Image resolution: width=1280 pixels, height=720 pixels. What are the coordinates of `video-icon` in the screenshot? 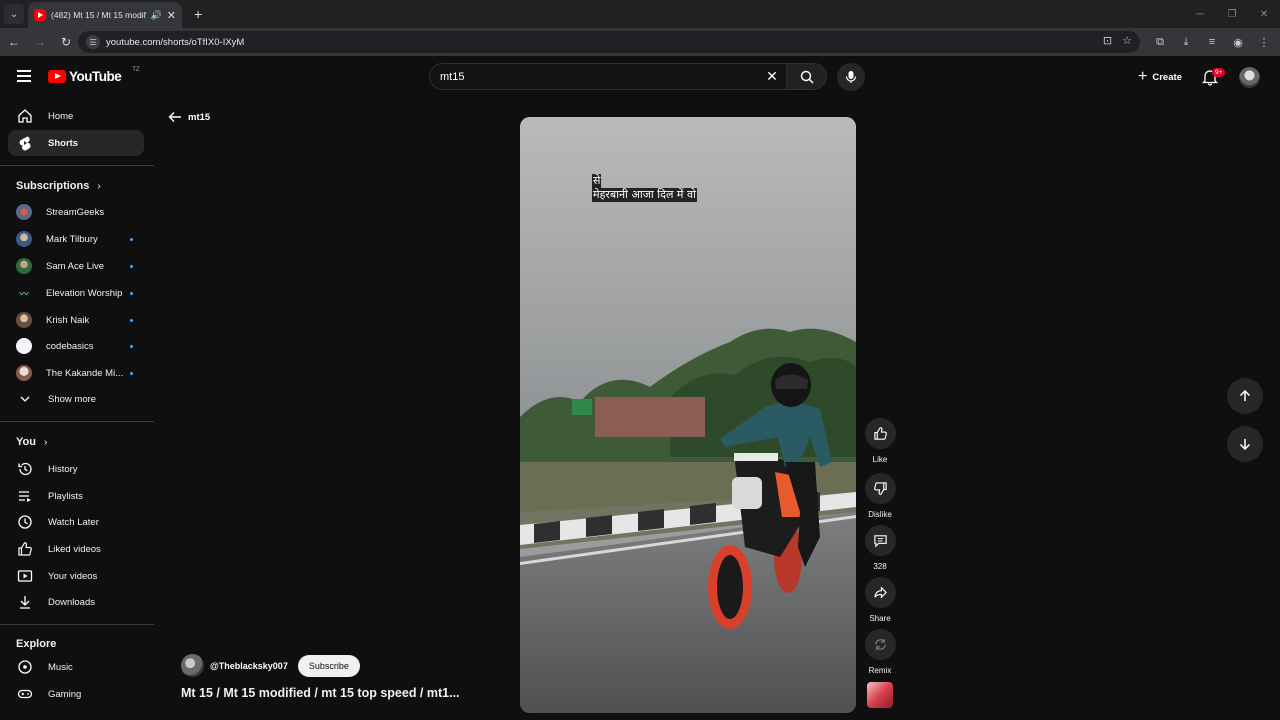 It's located at (25, 576).